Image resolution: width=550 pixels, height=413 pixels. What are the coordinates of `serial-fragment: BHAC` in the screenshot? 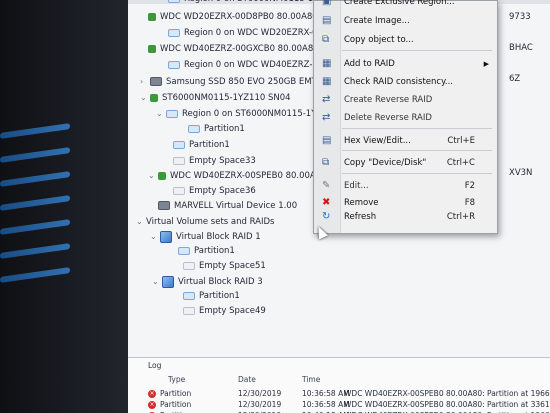 It's located at (521, 48).